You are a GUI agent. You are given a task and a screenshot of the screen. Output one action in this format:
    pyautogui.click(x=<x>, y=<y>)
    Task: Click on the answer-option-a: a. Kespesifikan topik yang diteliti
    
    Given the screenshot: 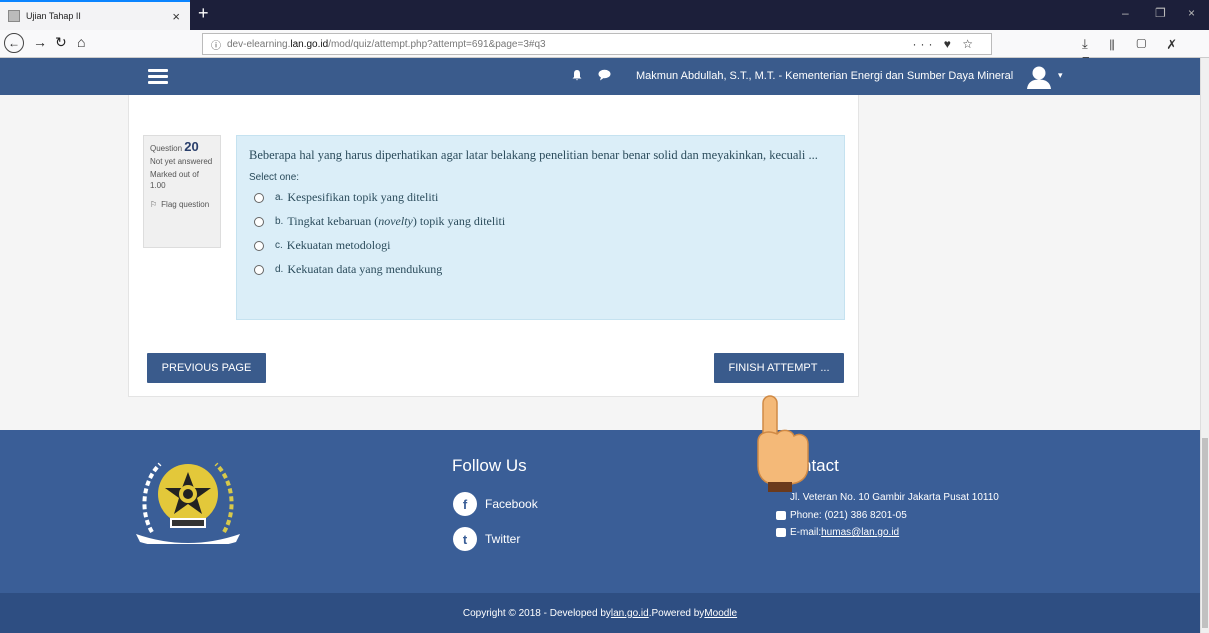 What is the action you would take?
    pyautogui.click(x=540, y=197)
    